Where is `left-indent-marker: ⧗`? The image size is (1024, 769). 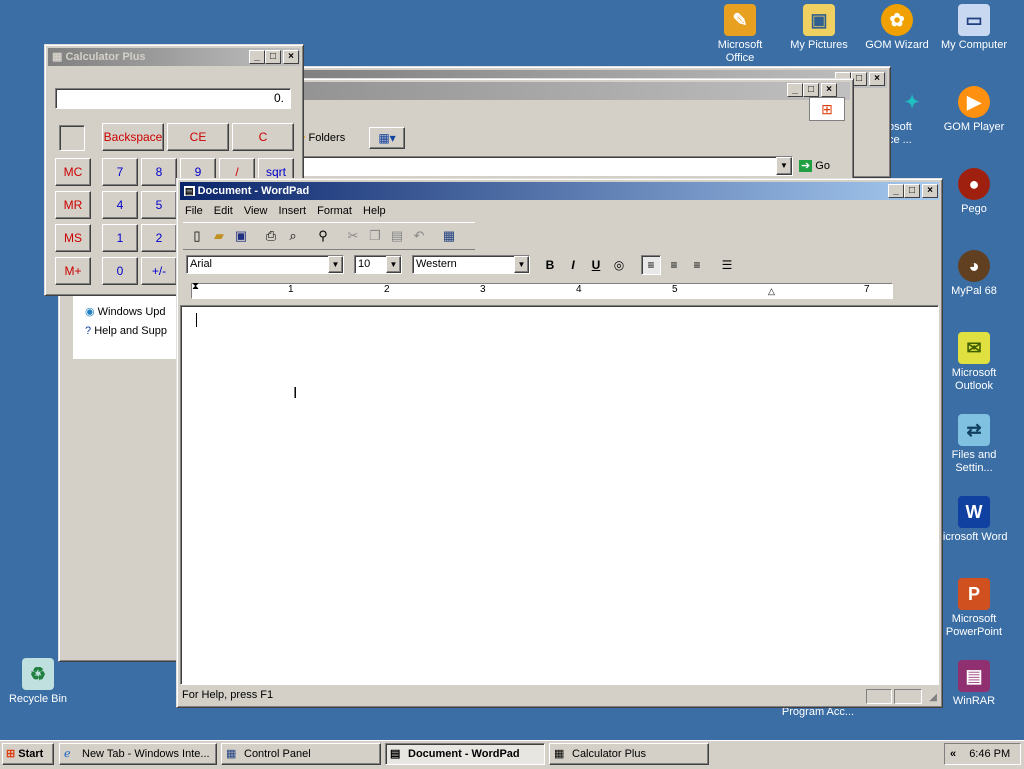 left-indent-marker: ⧗ is located at coordinates (195, 286).